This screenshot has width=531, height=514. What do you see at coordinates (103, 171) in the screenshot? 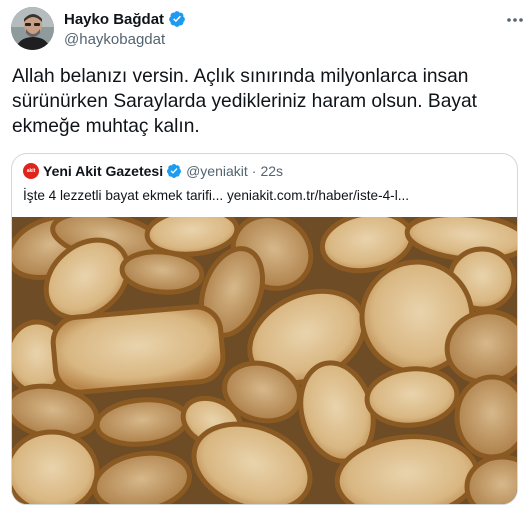
I see `quoted-author-name: Yeni Akit Gazetesi` at bounding box center [103, 171].